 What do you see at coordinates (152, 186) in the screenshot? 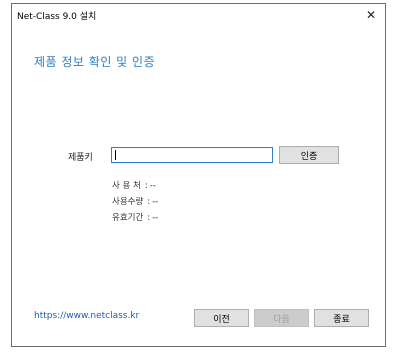
I see `info-value-usage-place: --` at bounding box center [152, 186].